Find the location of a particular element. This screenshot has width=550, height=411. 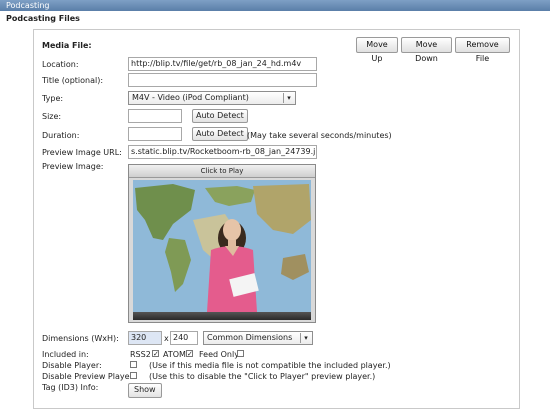

duration-input is located at coordinates (155, 134).